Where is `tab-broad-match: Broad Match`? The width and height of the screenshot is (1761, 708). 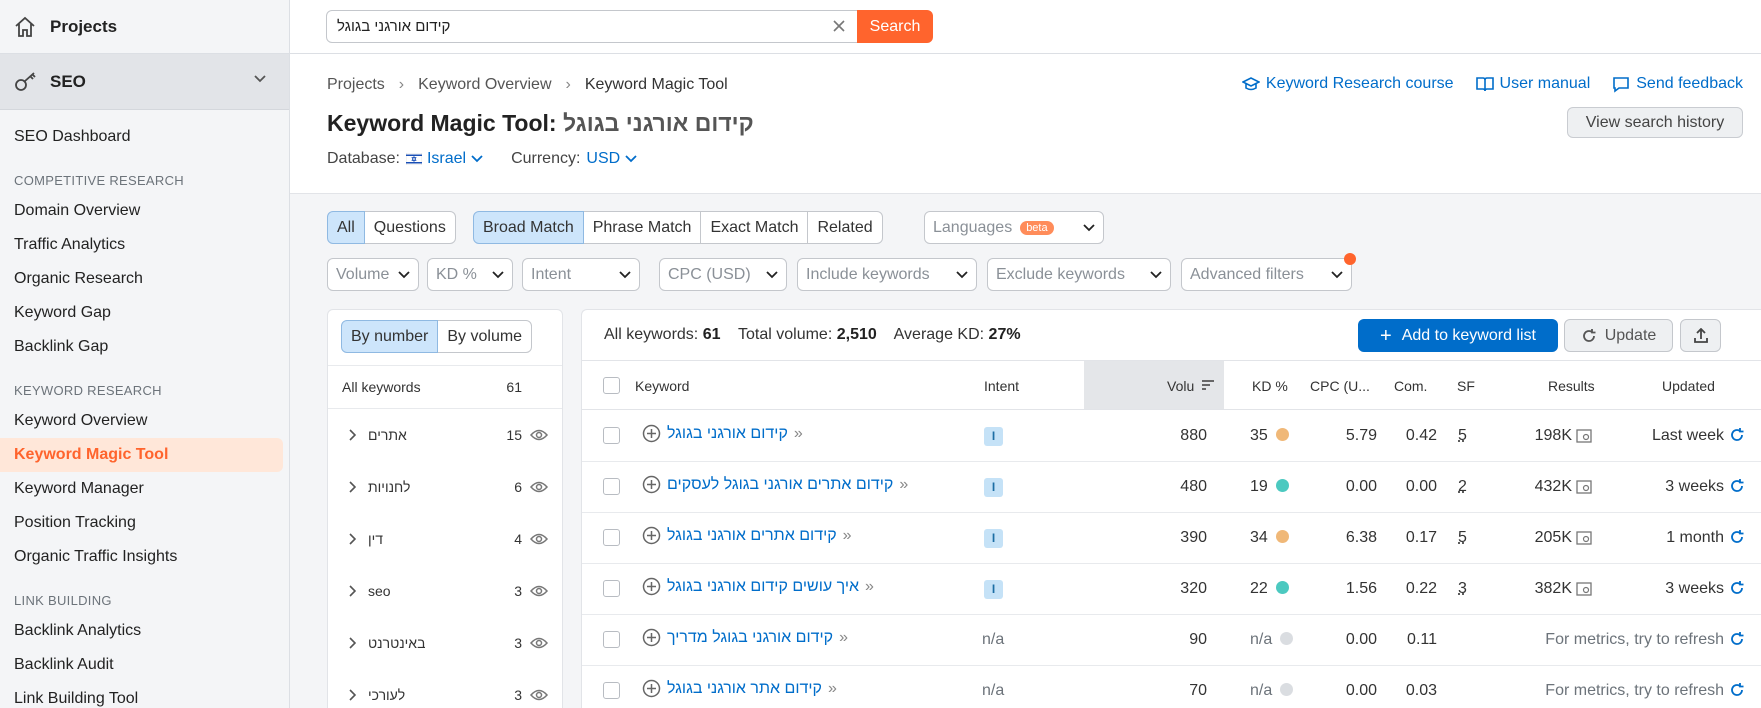 tab-broad-match: Broad Match is located at coordinates (528, 227).